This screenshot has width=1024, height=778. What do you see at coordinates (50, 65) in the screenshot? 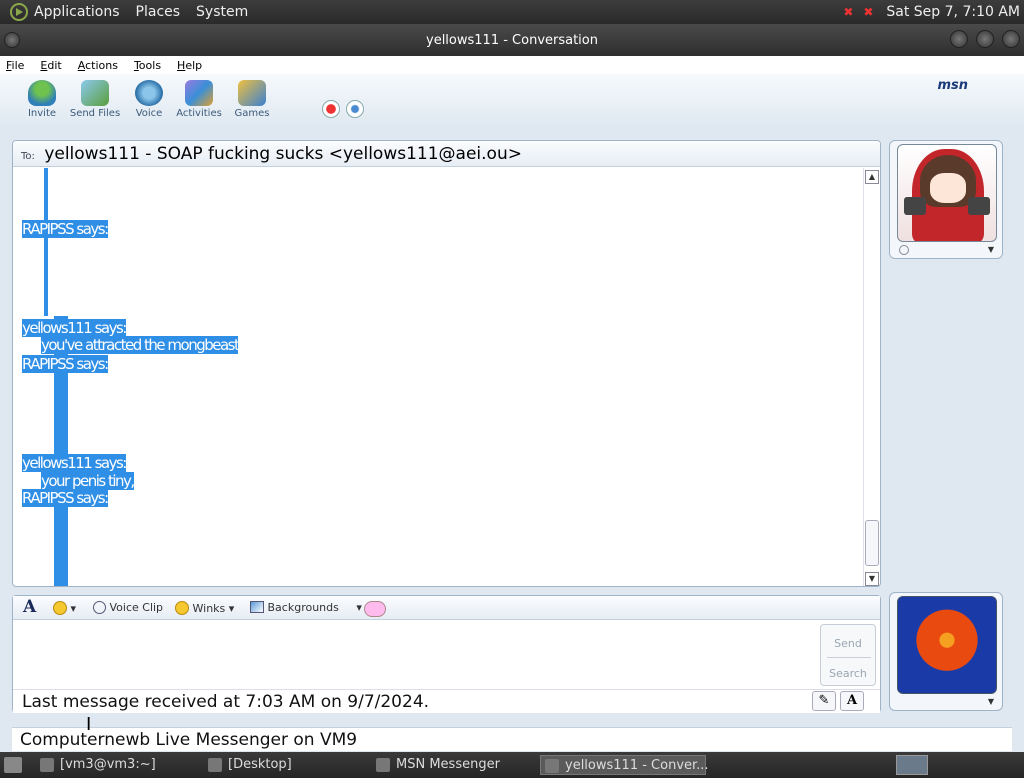
I see `menu-edit: Edit` at bounding box center [50, 65].